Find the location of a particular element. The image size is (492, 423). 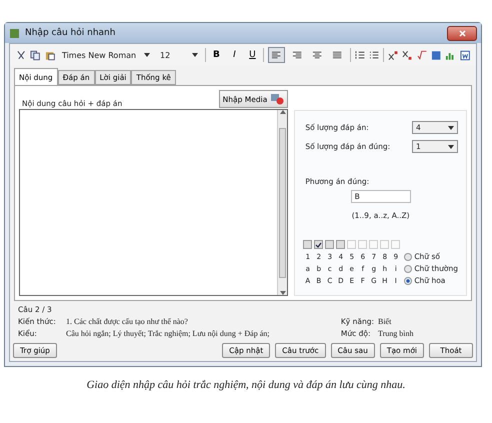

scrollbar is located at coordinates (282, 202).